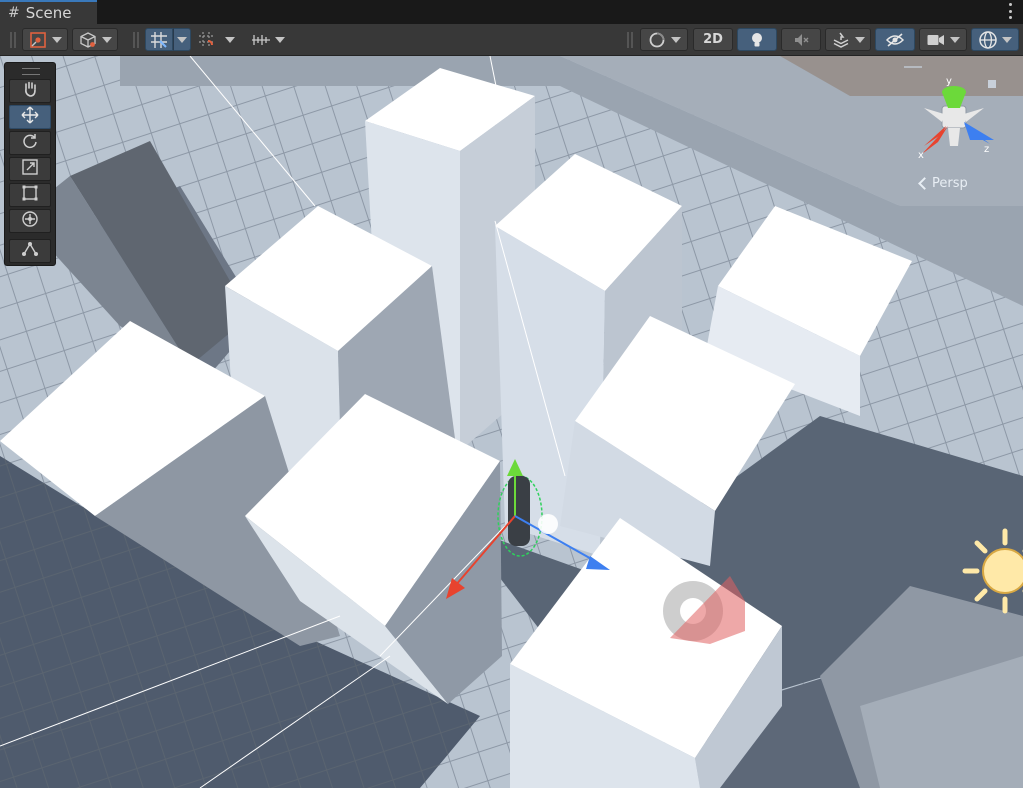 This screenshot has height=788, width=1023. Describe the element at coordinates (949, 81) in the screenshot. I see `gizmo-axis-y-label: y` at that location.